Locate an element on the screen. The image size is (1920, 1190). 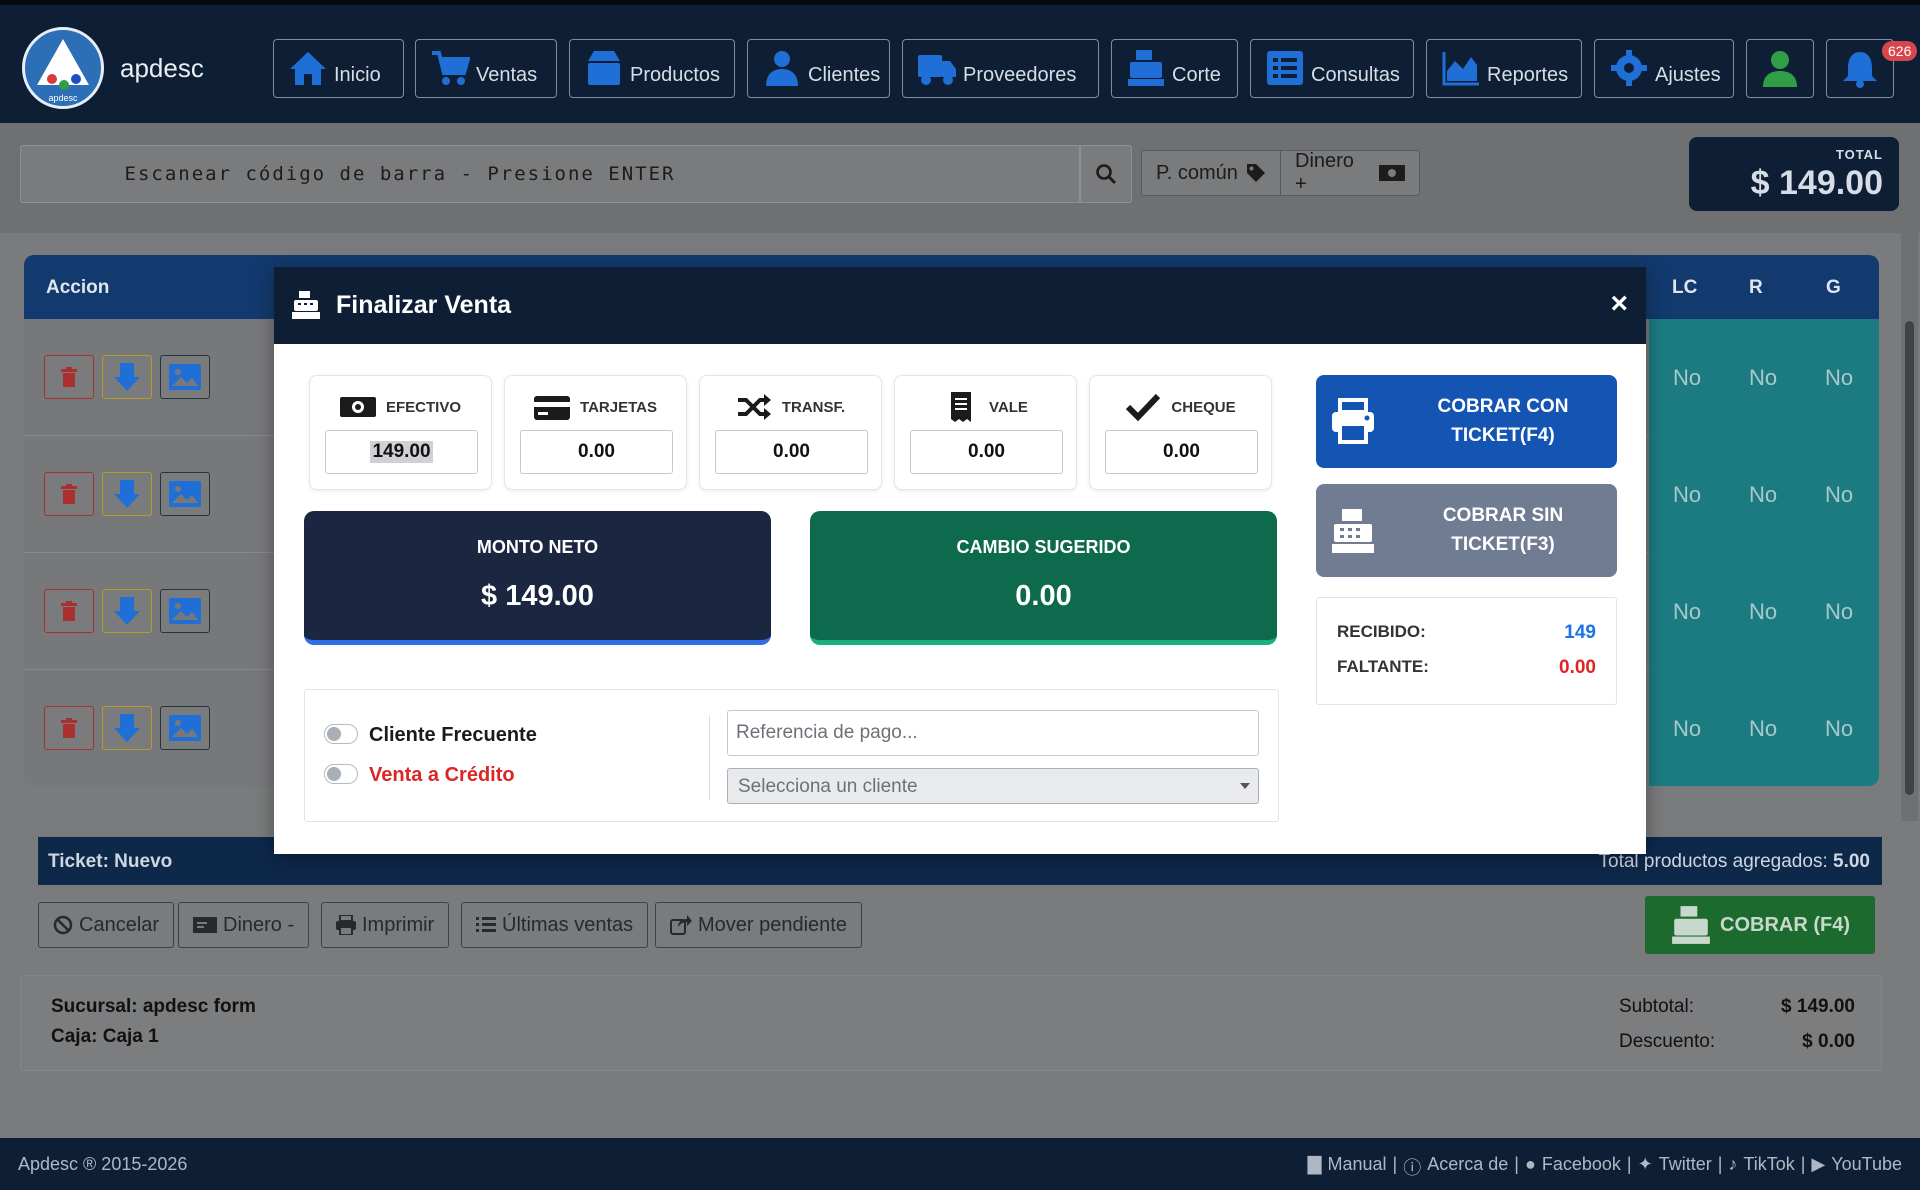
nav-ajustes: Ajustes is located at coordinates (1664, 68).